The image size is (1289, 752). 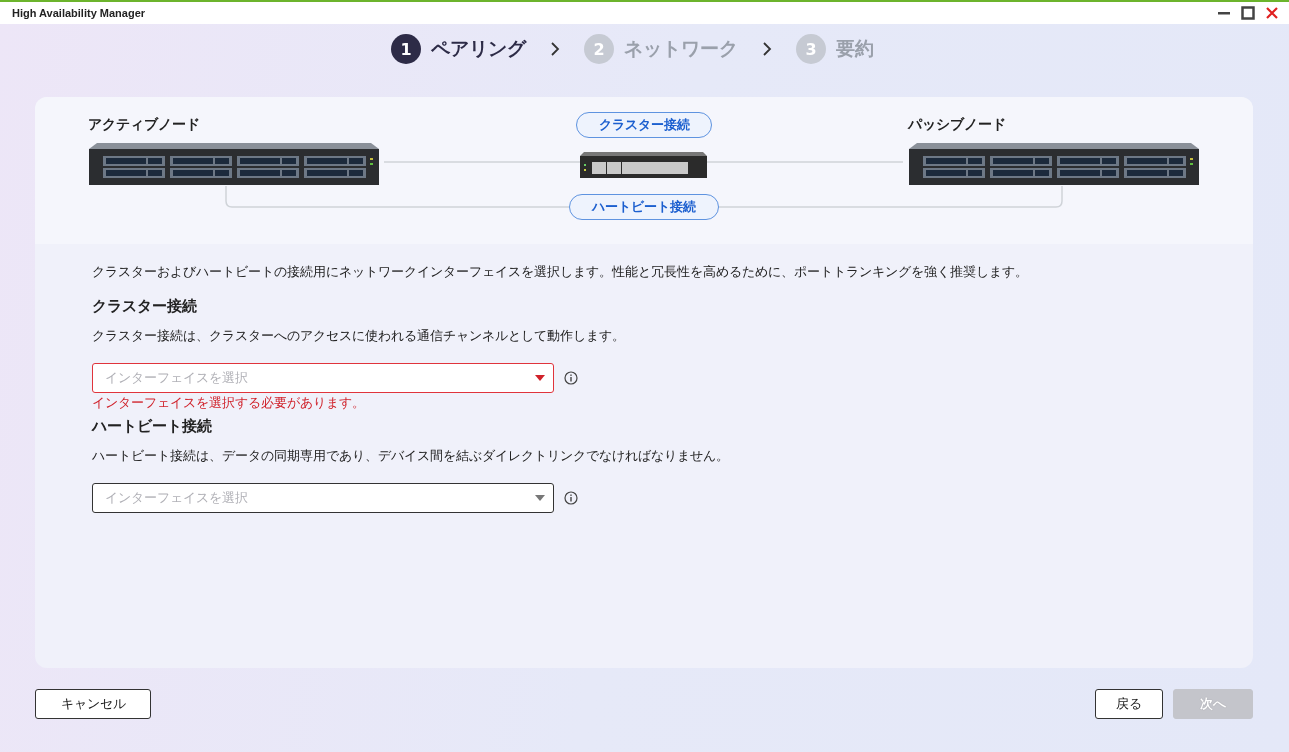 I want to click on section-description: ハートビート接続は、データの同期専用であり、デバイス間を結ぶダイレクトリンクでなければなりません。, so click(x=411, y=456).